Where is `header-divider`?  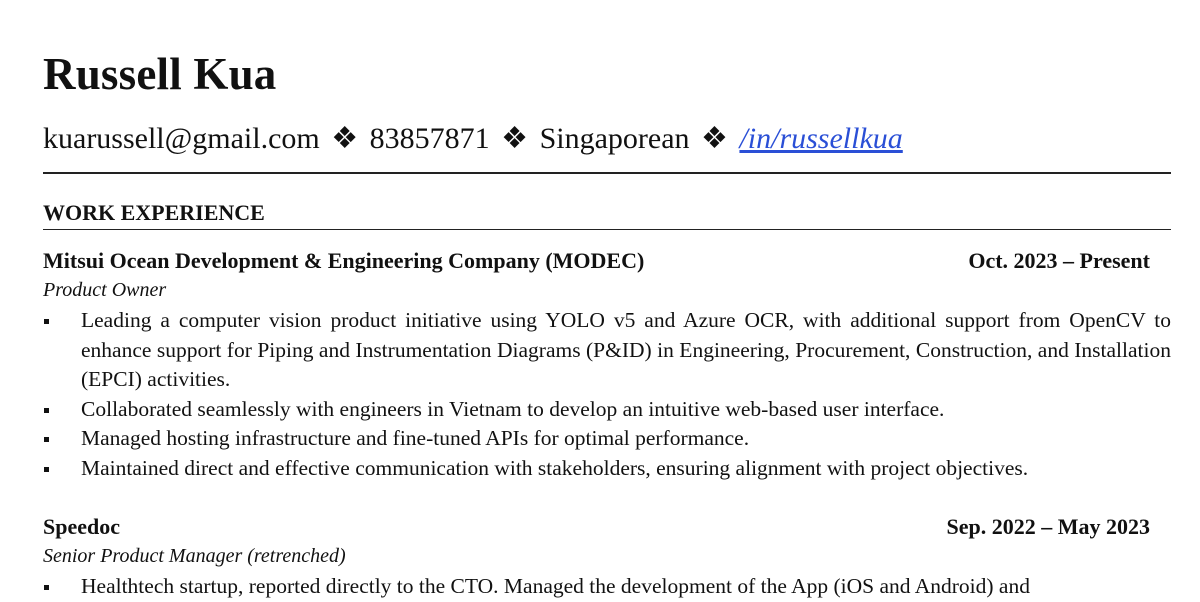 header-divider is located at coordinates (607, 173).